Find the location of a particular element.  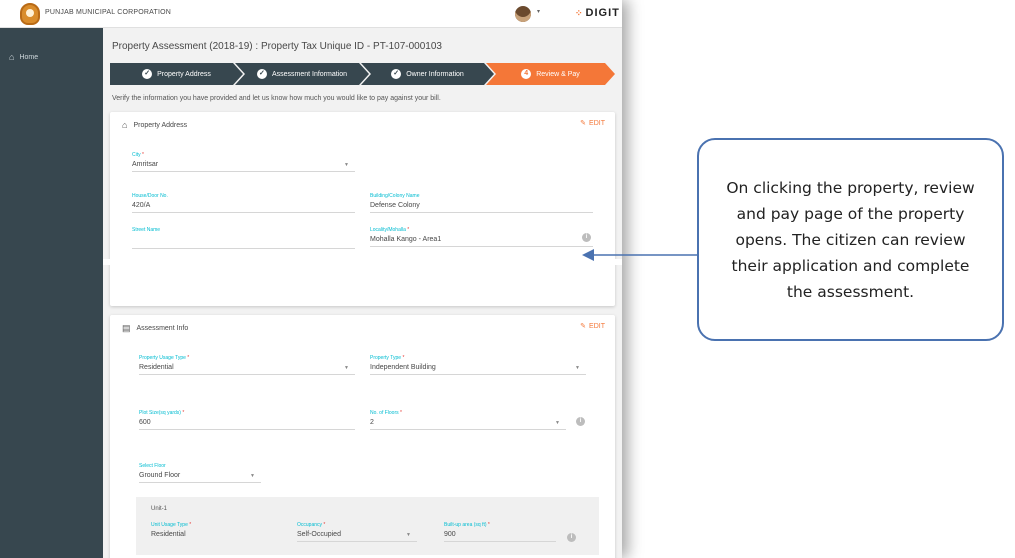

street-name-field: Street Name is located at coordinates (243, 238).